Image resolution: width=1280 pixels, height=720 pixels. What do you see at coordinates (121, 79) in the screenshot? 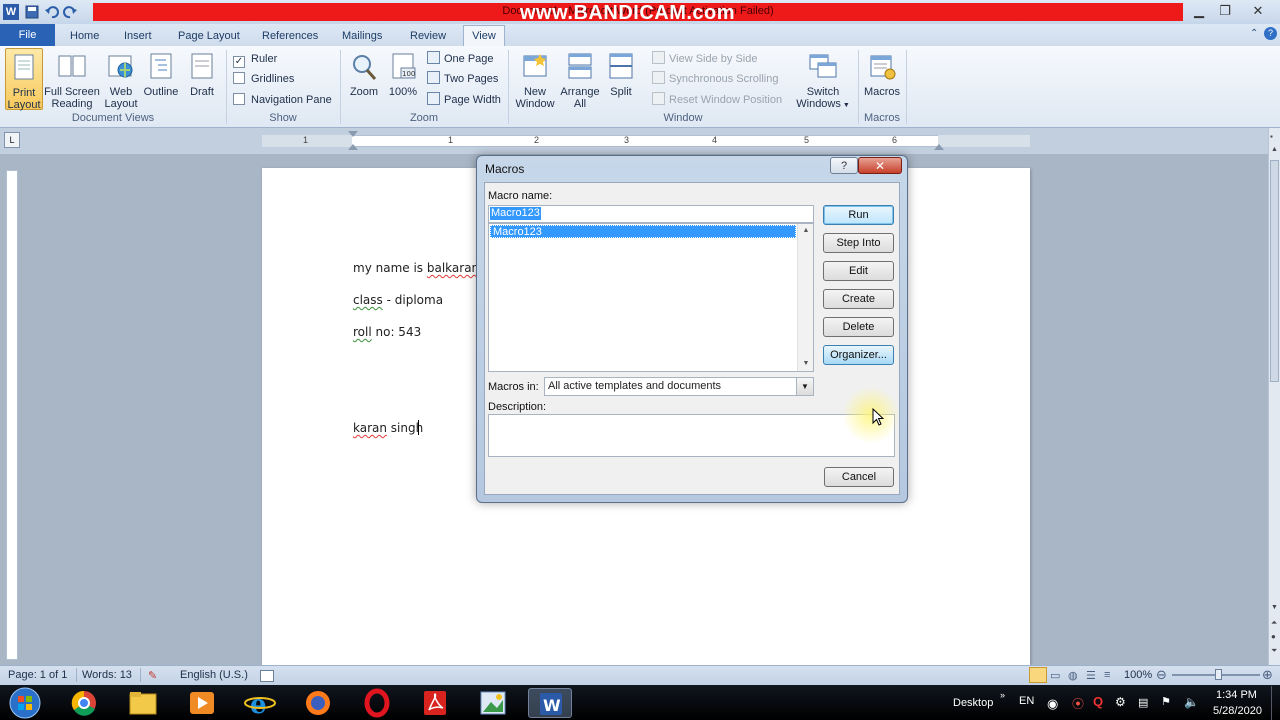
I see `web-layout-button: Web Layout` at bounding box center [121, 79].